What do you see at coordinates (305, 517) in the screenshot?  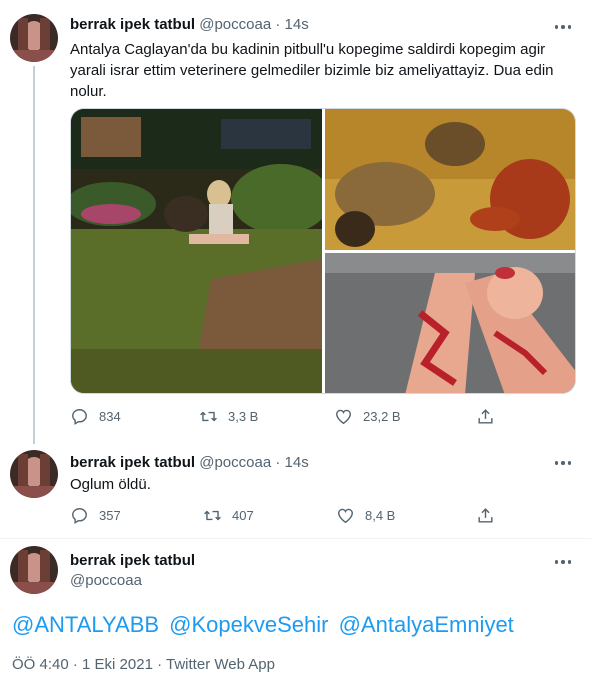 I see `action-bar: 357 407 8,4 B` at bounding box center [305, 517].